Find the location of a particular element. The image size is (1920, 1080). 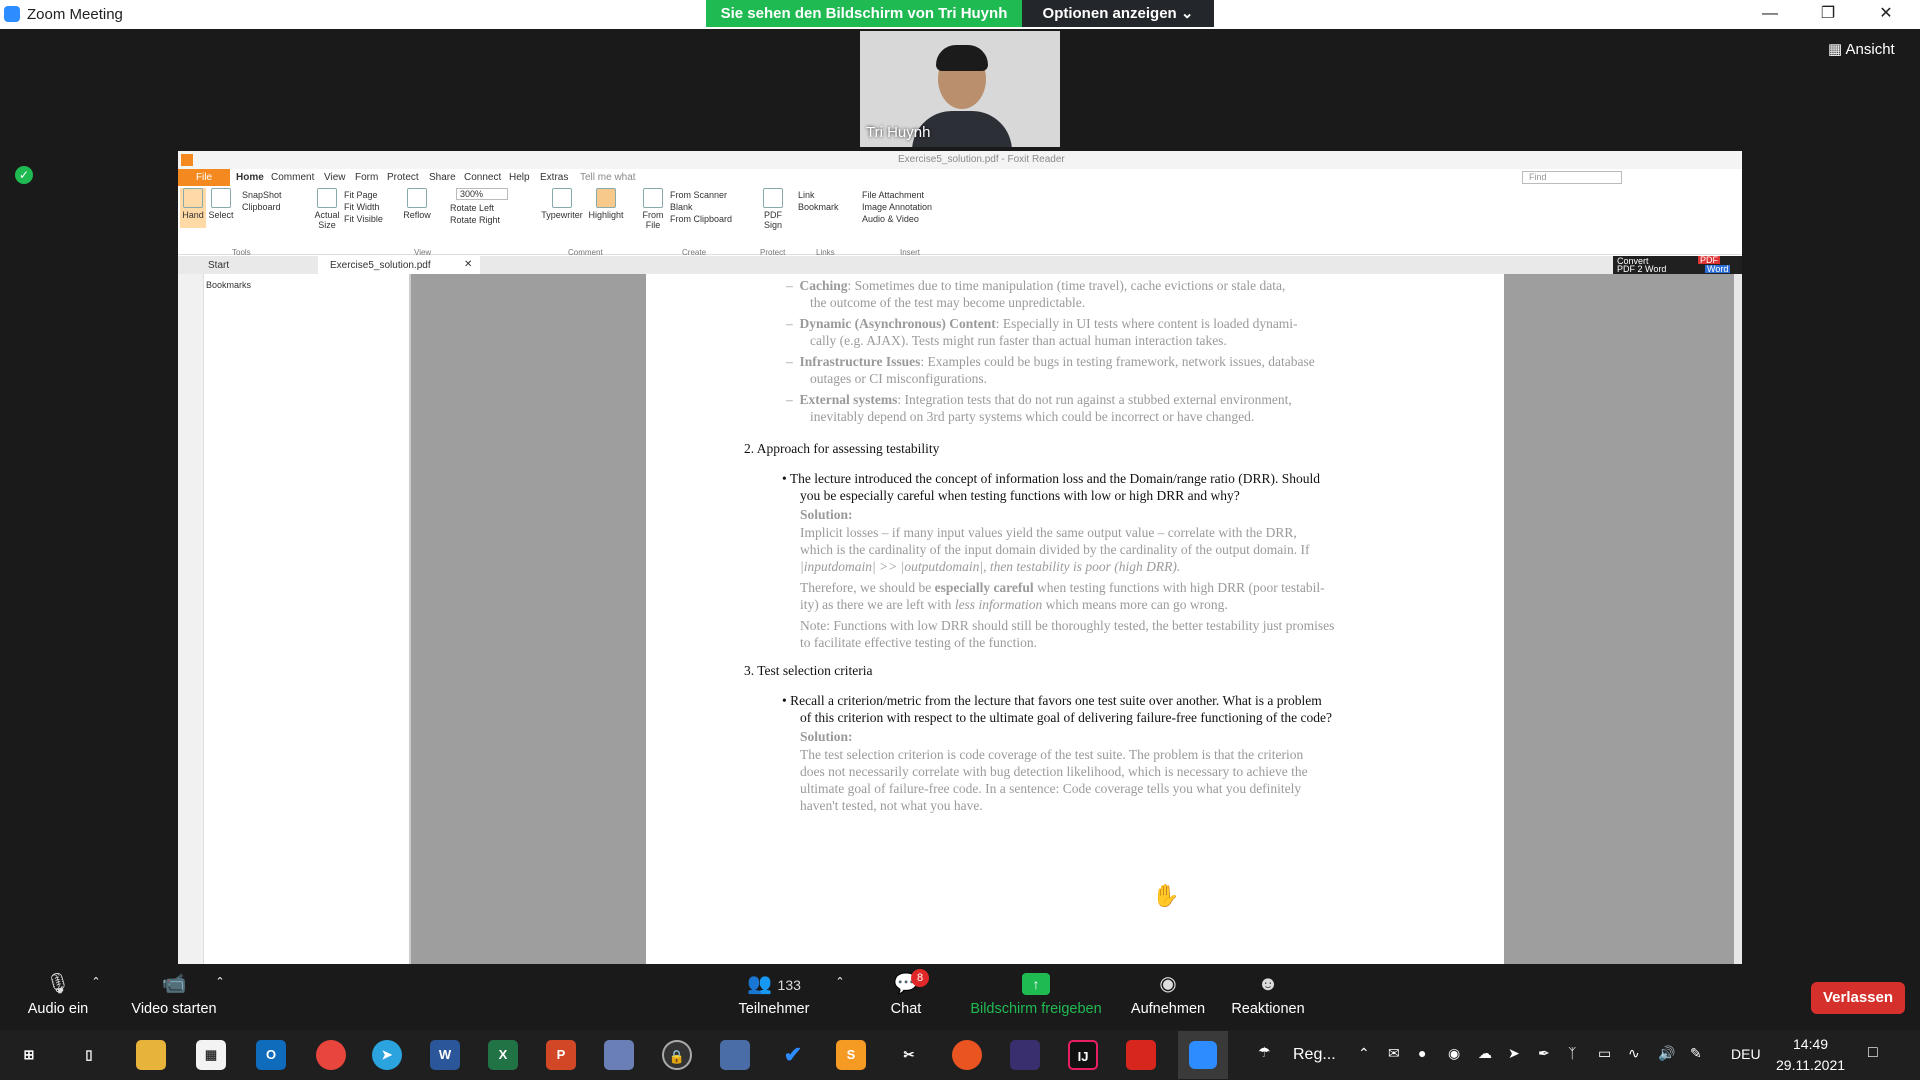

pen-workspace-icon: ✎ is located at coordinates (1696, 1053).